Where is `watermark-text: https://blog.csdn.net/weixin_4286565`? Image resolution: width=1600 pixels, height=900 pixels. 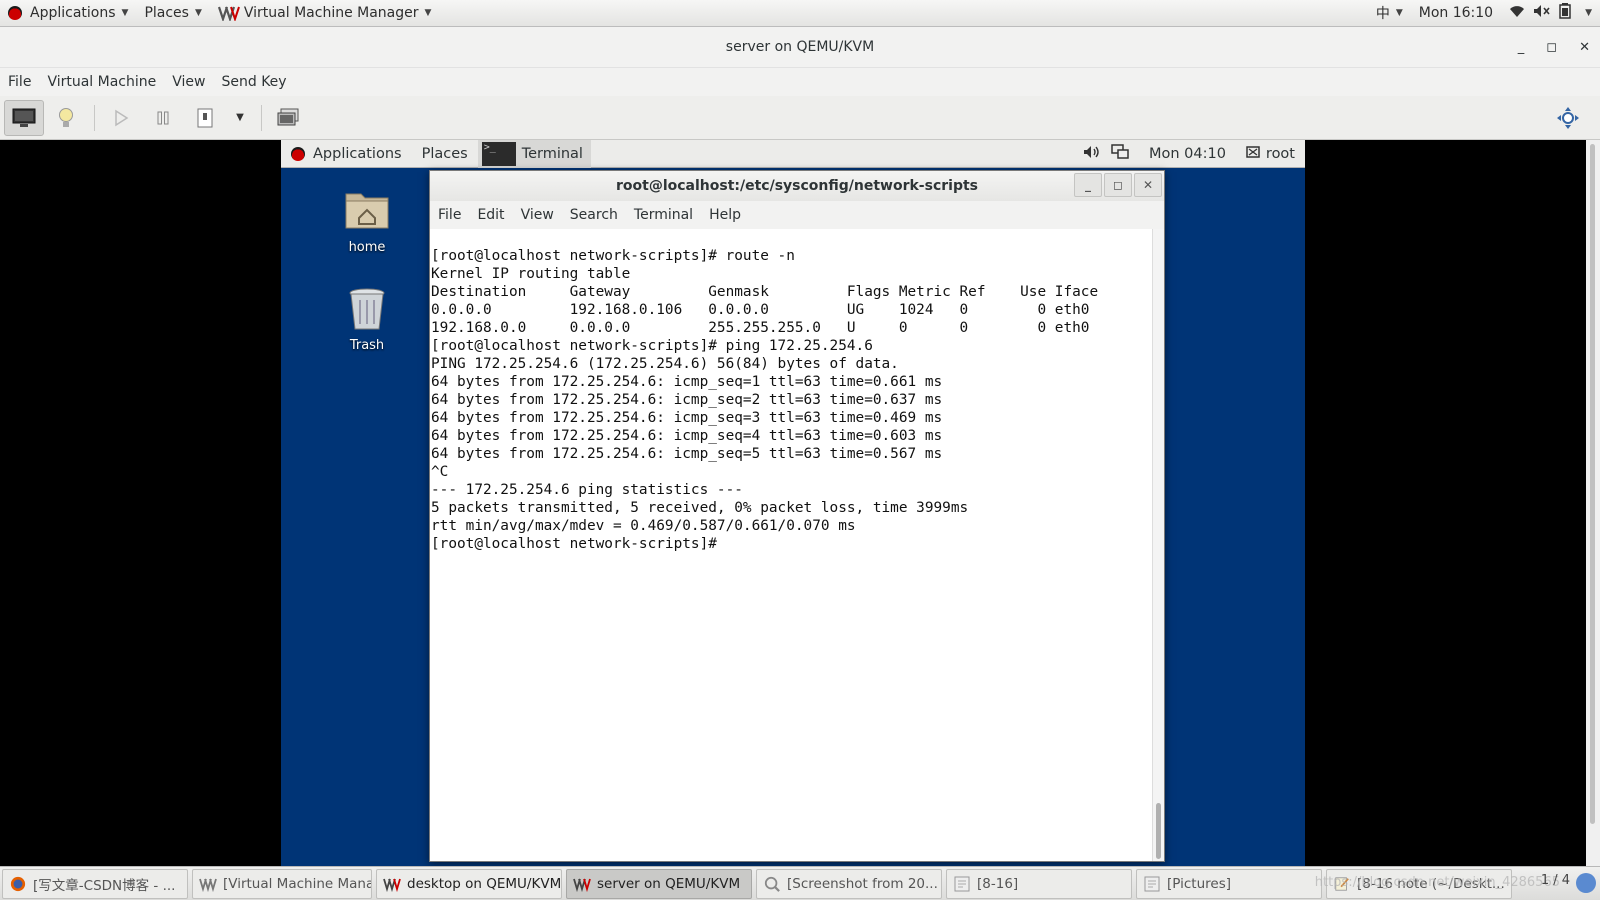 watermark-text: https://blog.csdn.net/weixin_4286565 is located at coordinates (1437, 882).